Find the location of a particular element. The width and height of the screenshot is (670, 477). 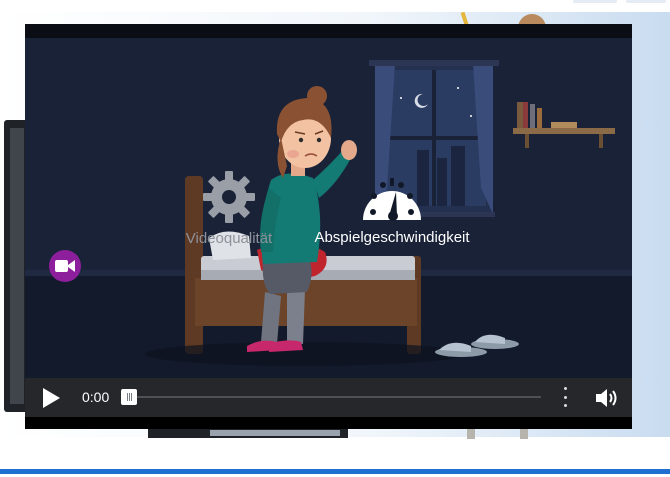

video-camera-icon is located at coordinates (65, 266).